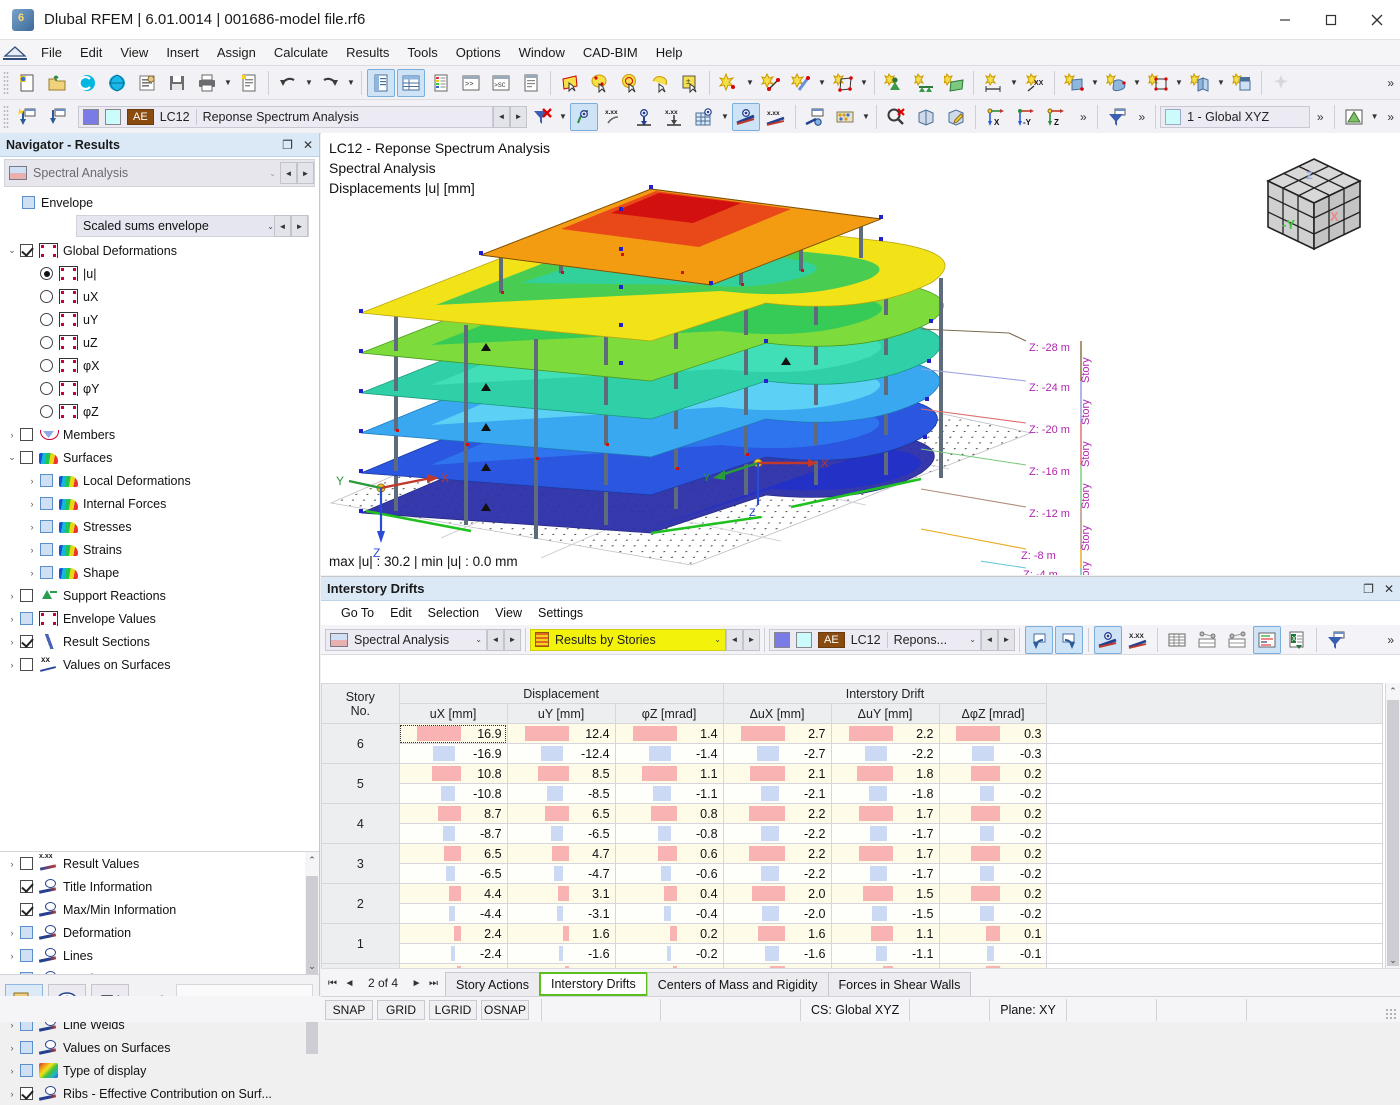 This screenshot has height=1105, width=1400. What do you see at coordinates (628, 639) in the screenshot?
I see `table-view-combo: Results by Stories ⌄` at bounding box center [628, 639].